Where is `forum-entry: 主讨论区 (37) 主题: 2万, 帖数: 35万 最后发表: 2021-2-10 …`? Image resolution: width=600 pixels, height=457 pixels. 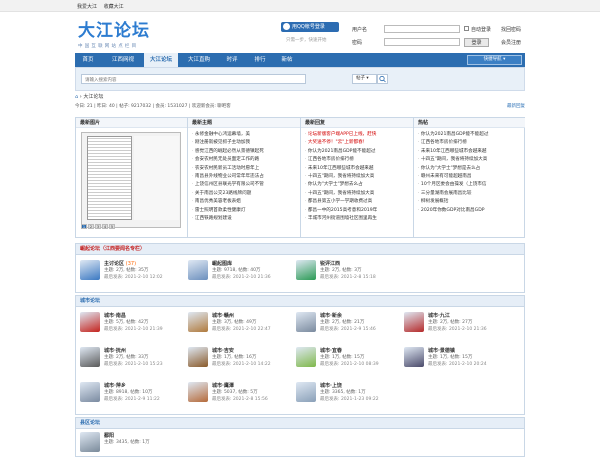 forum-entry: 主讨论区 (37) 主题: 2万, 帖数: 35万 最后发表: 2021-2-10 … is located at coordinates (132, 270).